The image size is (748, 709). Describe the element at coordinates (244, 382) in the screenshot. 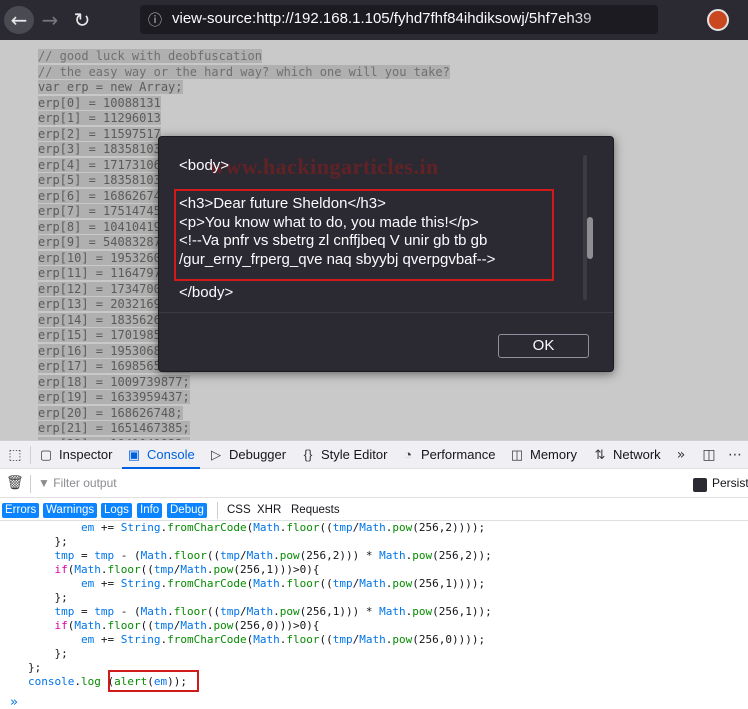

I see `source-code-line: erp[18] = 1009739877;` at that location.